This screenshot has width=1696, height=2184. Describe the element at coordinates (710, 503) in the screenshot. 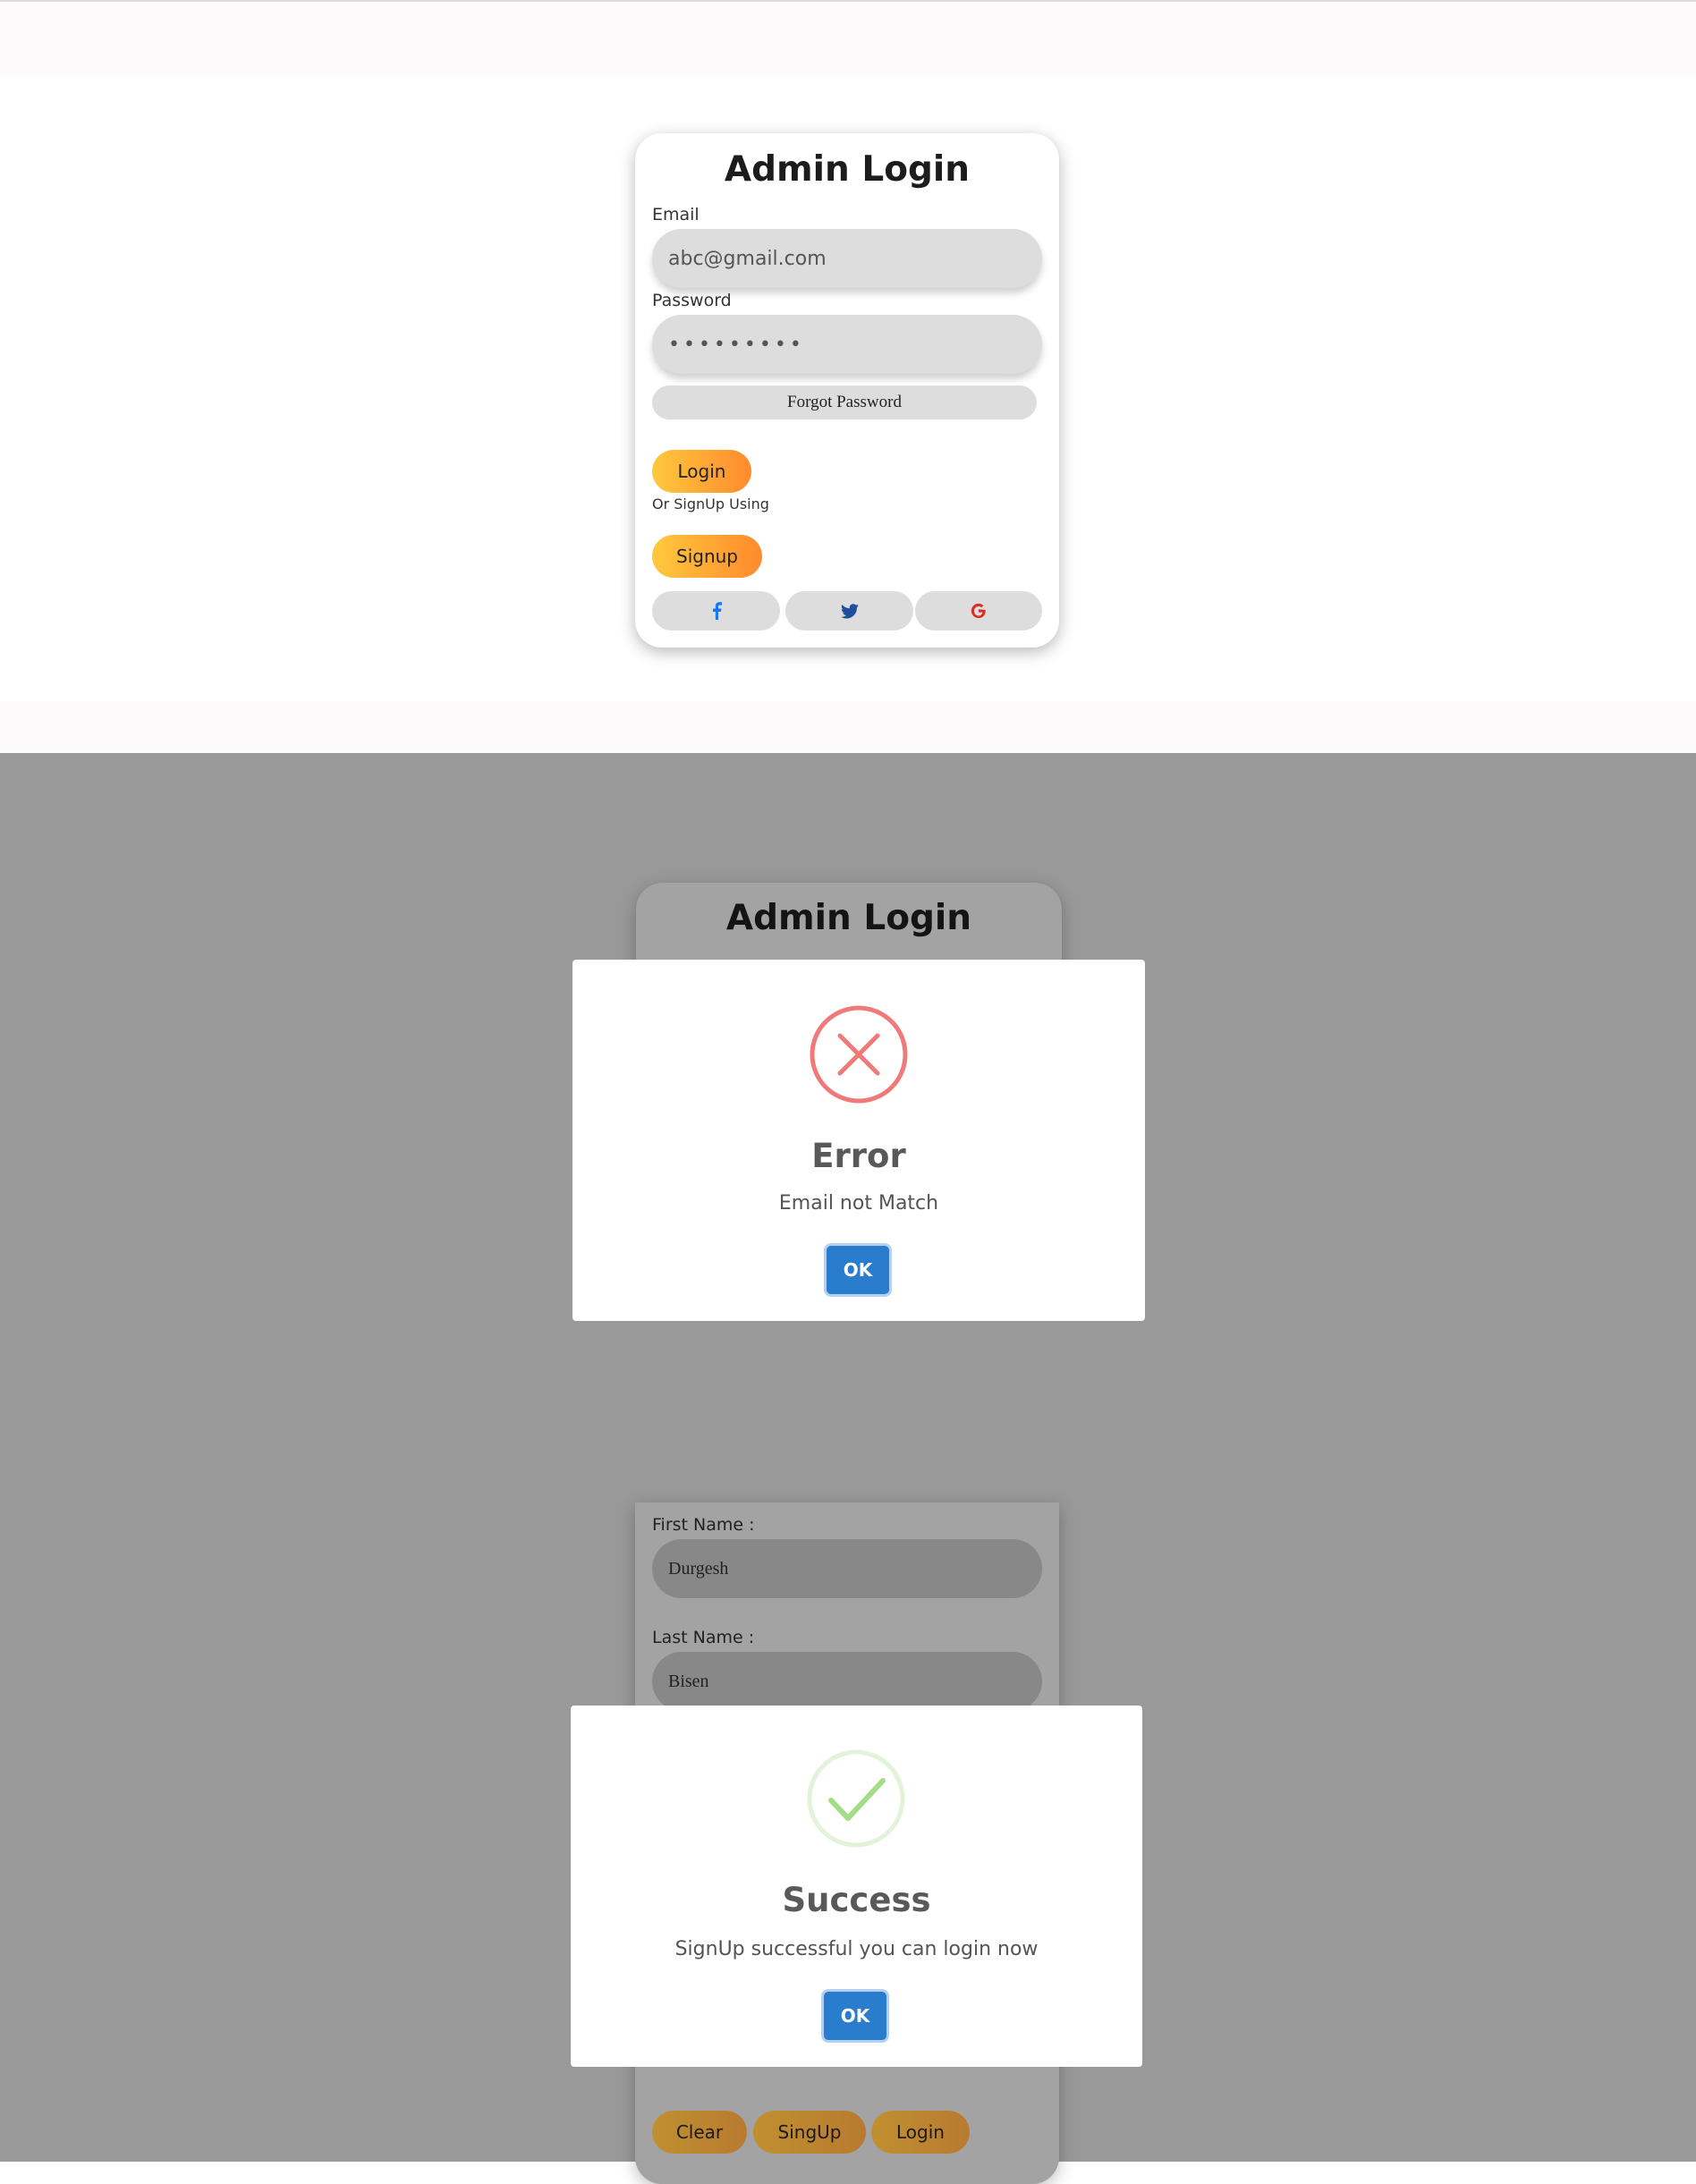

I see `or-signup-text: Or SignUp Using` at that location.